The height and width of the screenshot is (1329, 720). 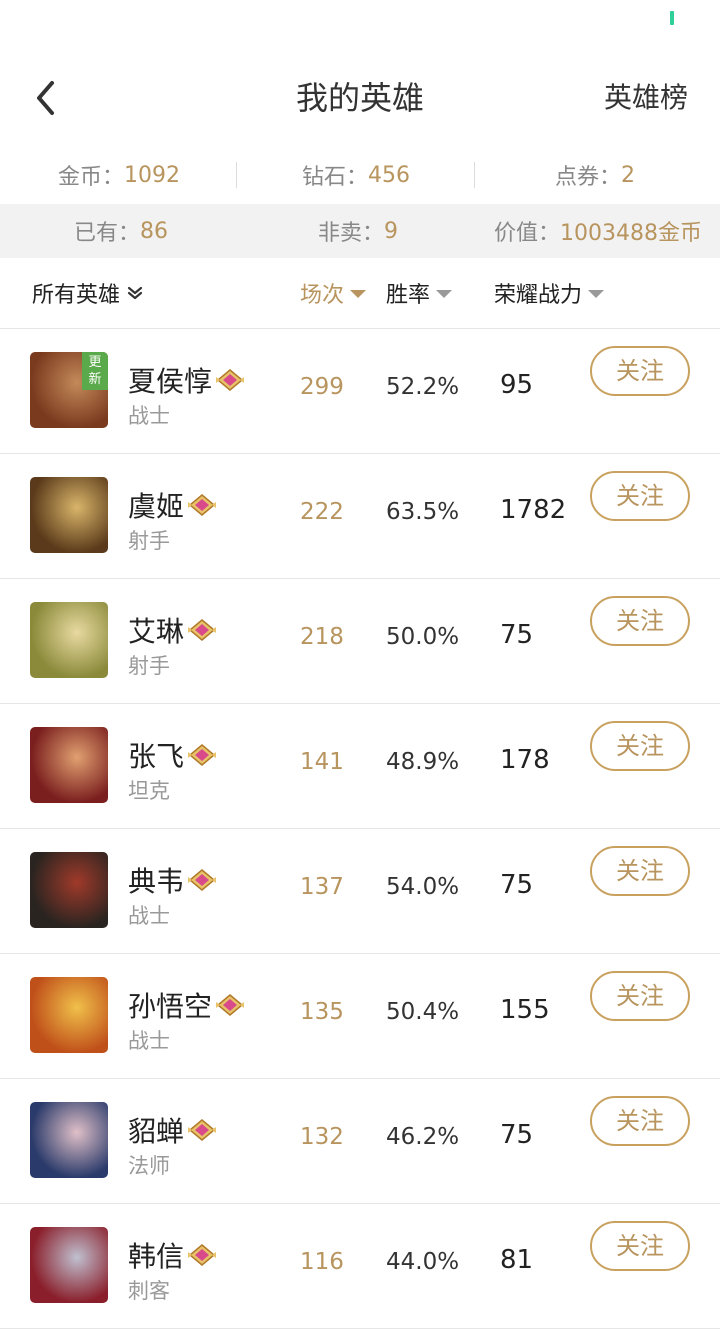 What do you see at coordinates (538, 295) in the screenshot?
I see `sort-label: 荣耀战力` at bounding box center [538, 295].